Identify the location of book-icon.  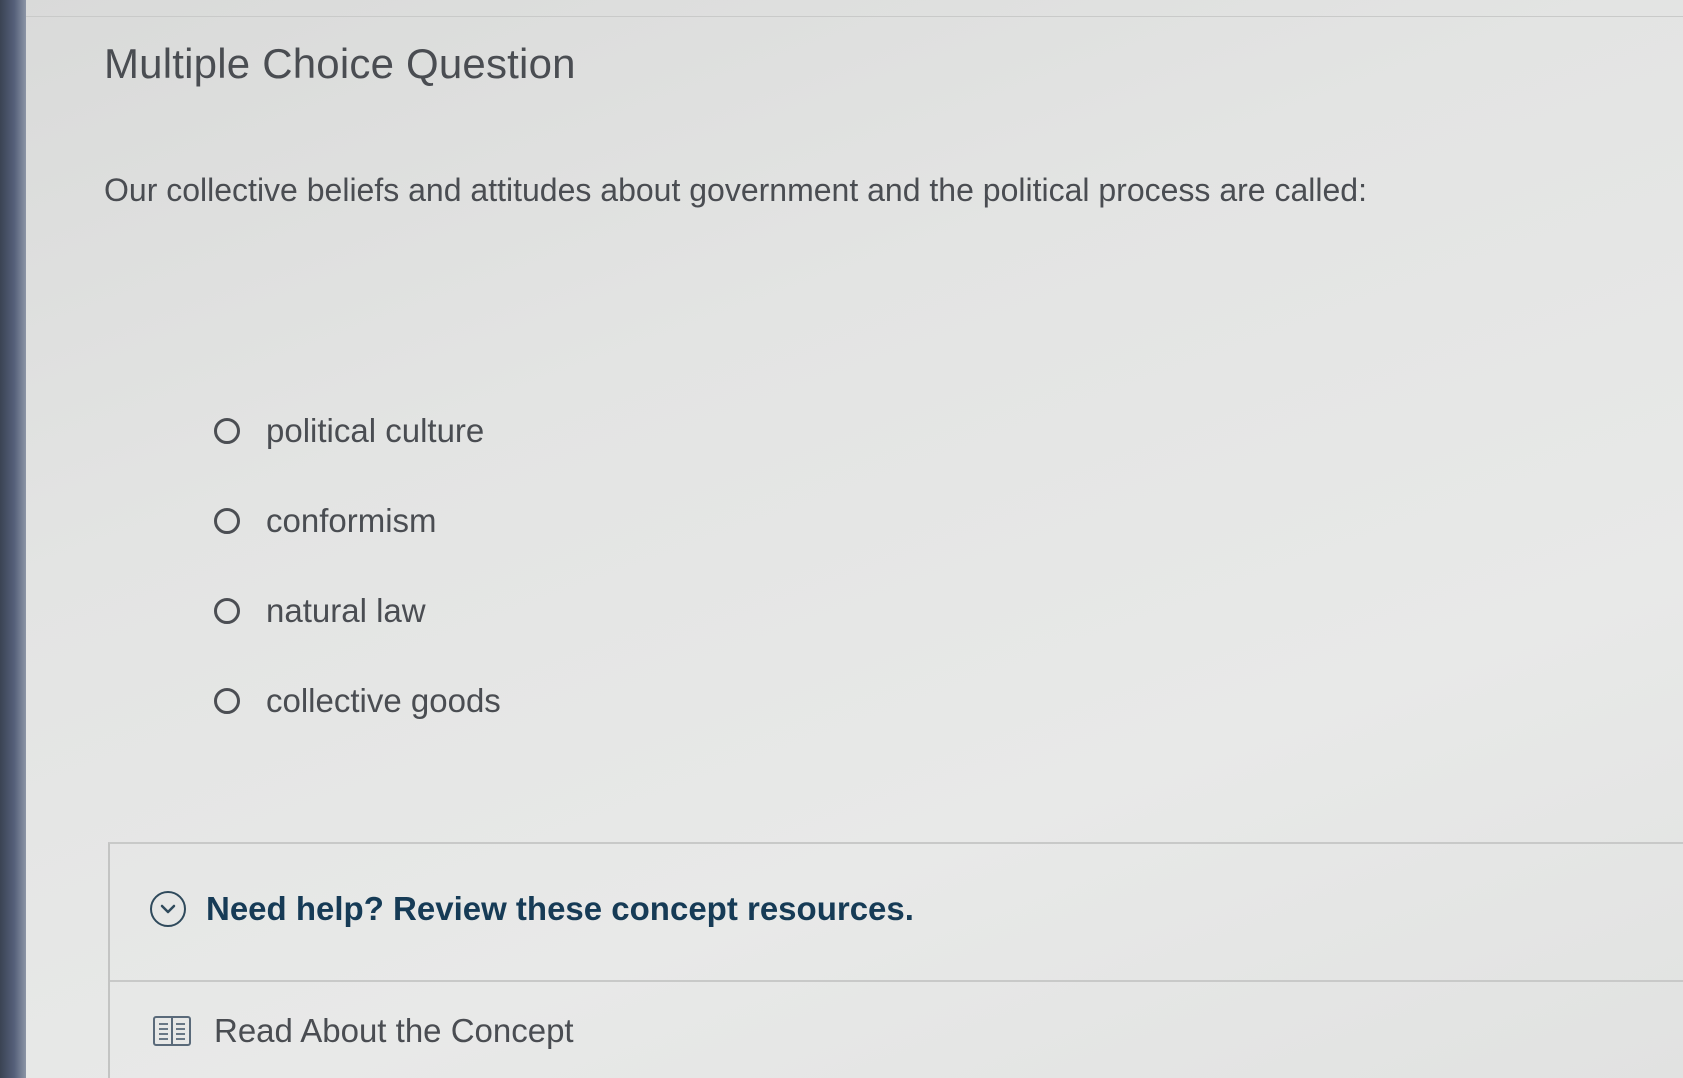
(172, 1031).